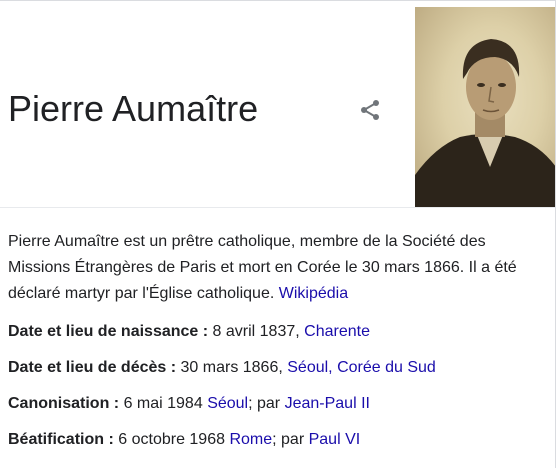 This screenshot has width=560, height=468. Describe the element at coordinates (313, 293) in the screenshot. I see `wikipedia-link: Wikipédia` at that location.